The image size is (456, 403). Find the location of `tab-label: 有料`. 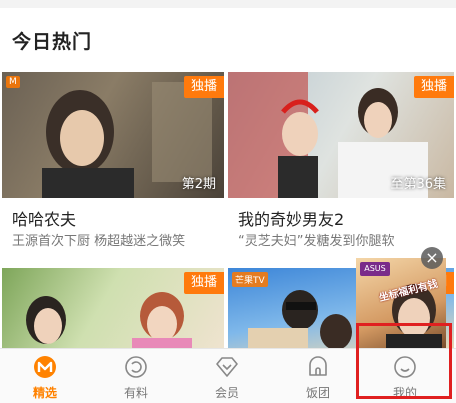

tab-label: 有料 is located at coordinates (135, 393).